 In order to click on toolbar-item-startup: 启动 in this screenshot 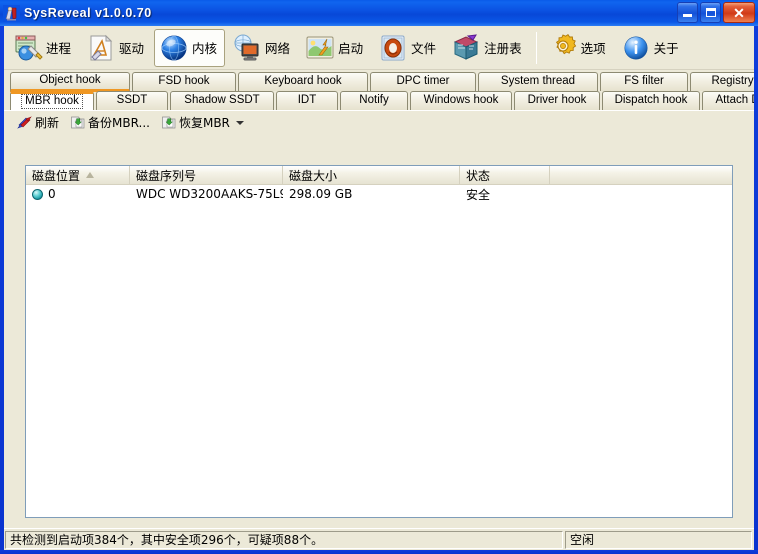, I will do `click(335, 48)`.